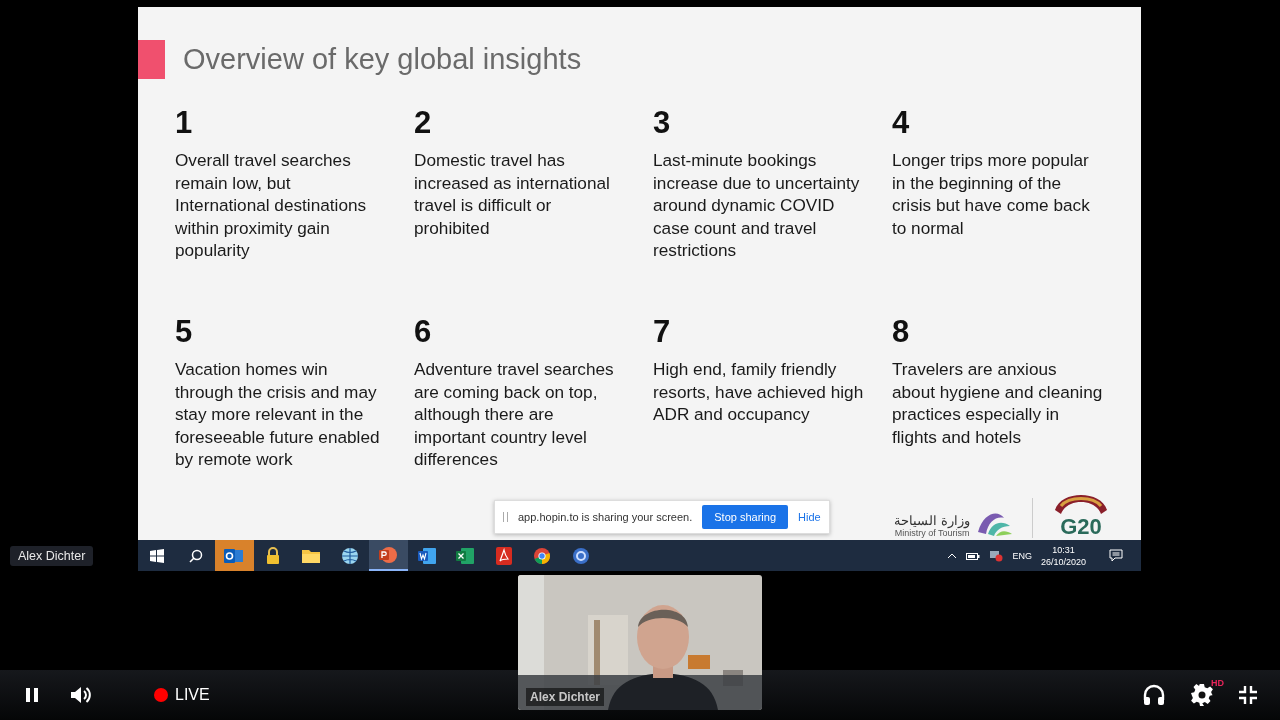 This screenshot has width=1280, height=720. Describe the element at coordinates (234, 555) in the screenshot. I see `mail-app-icon` at that location.